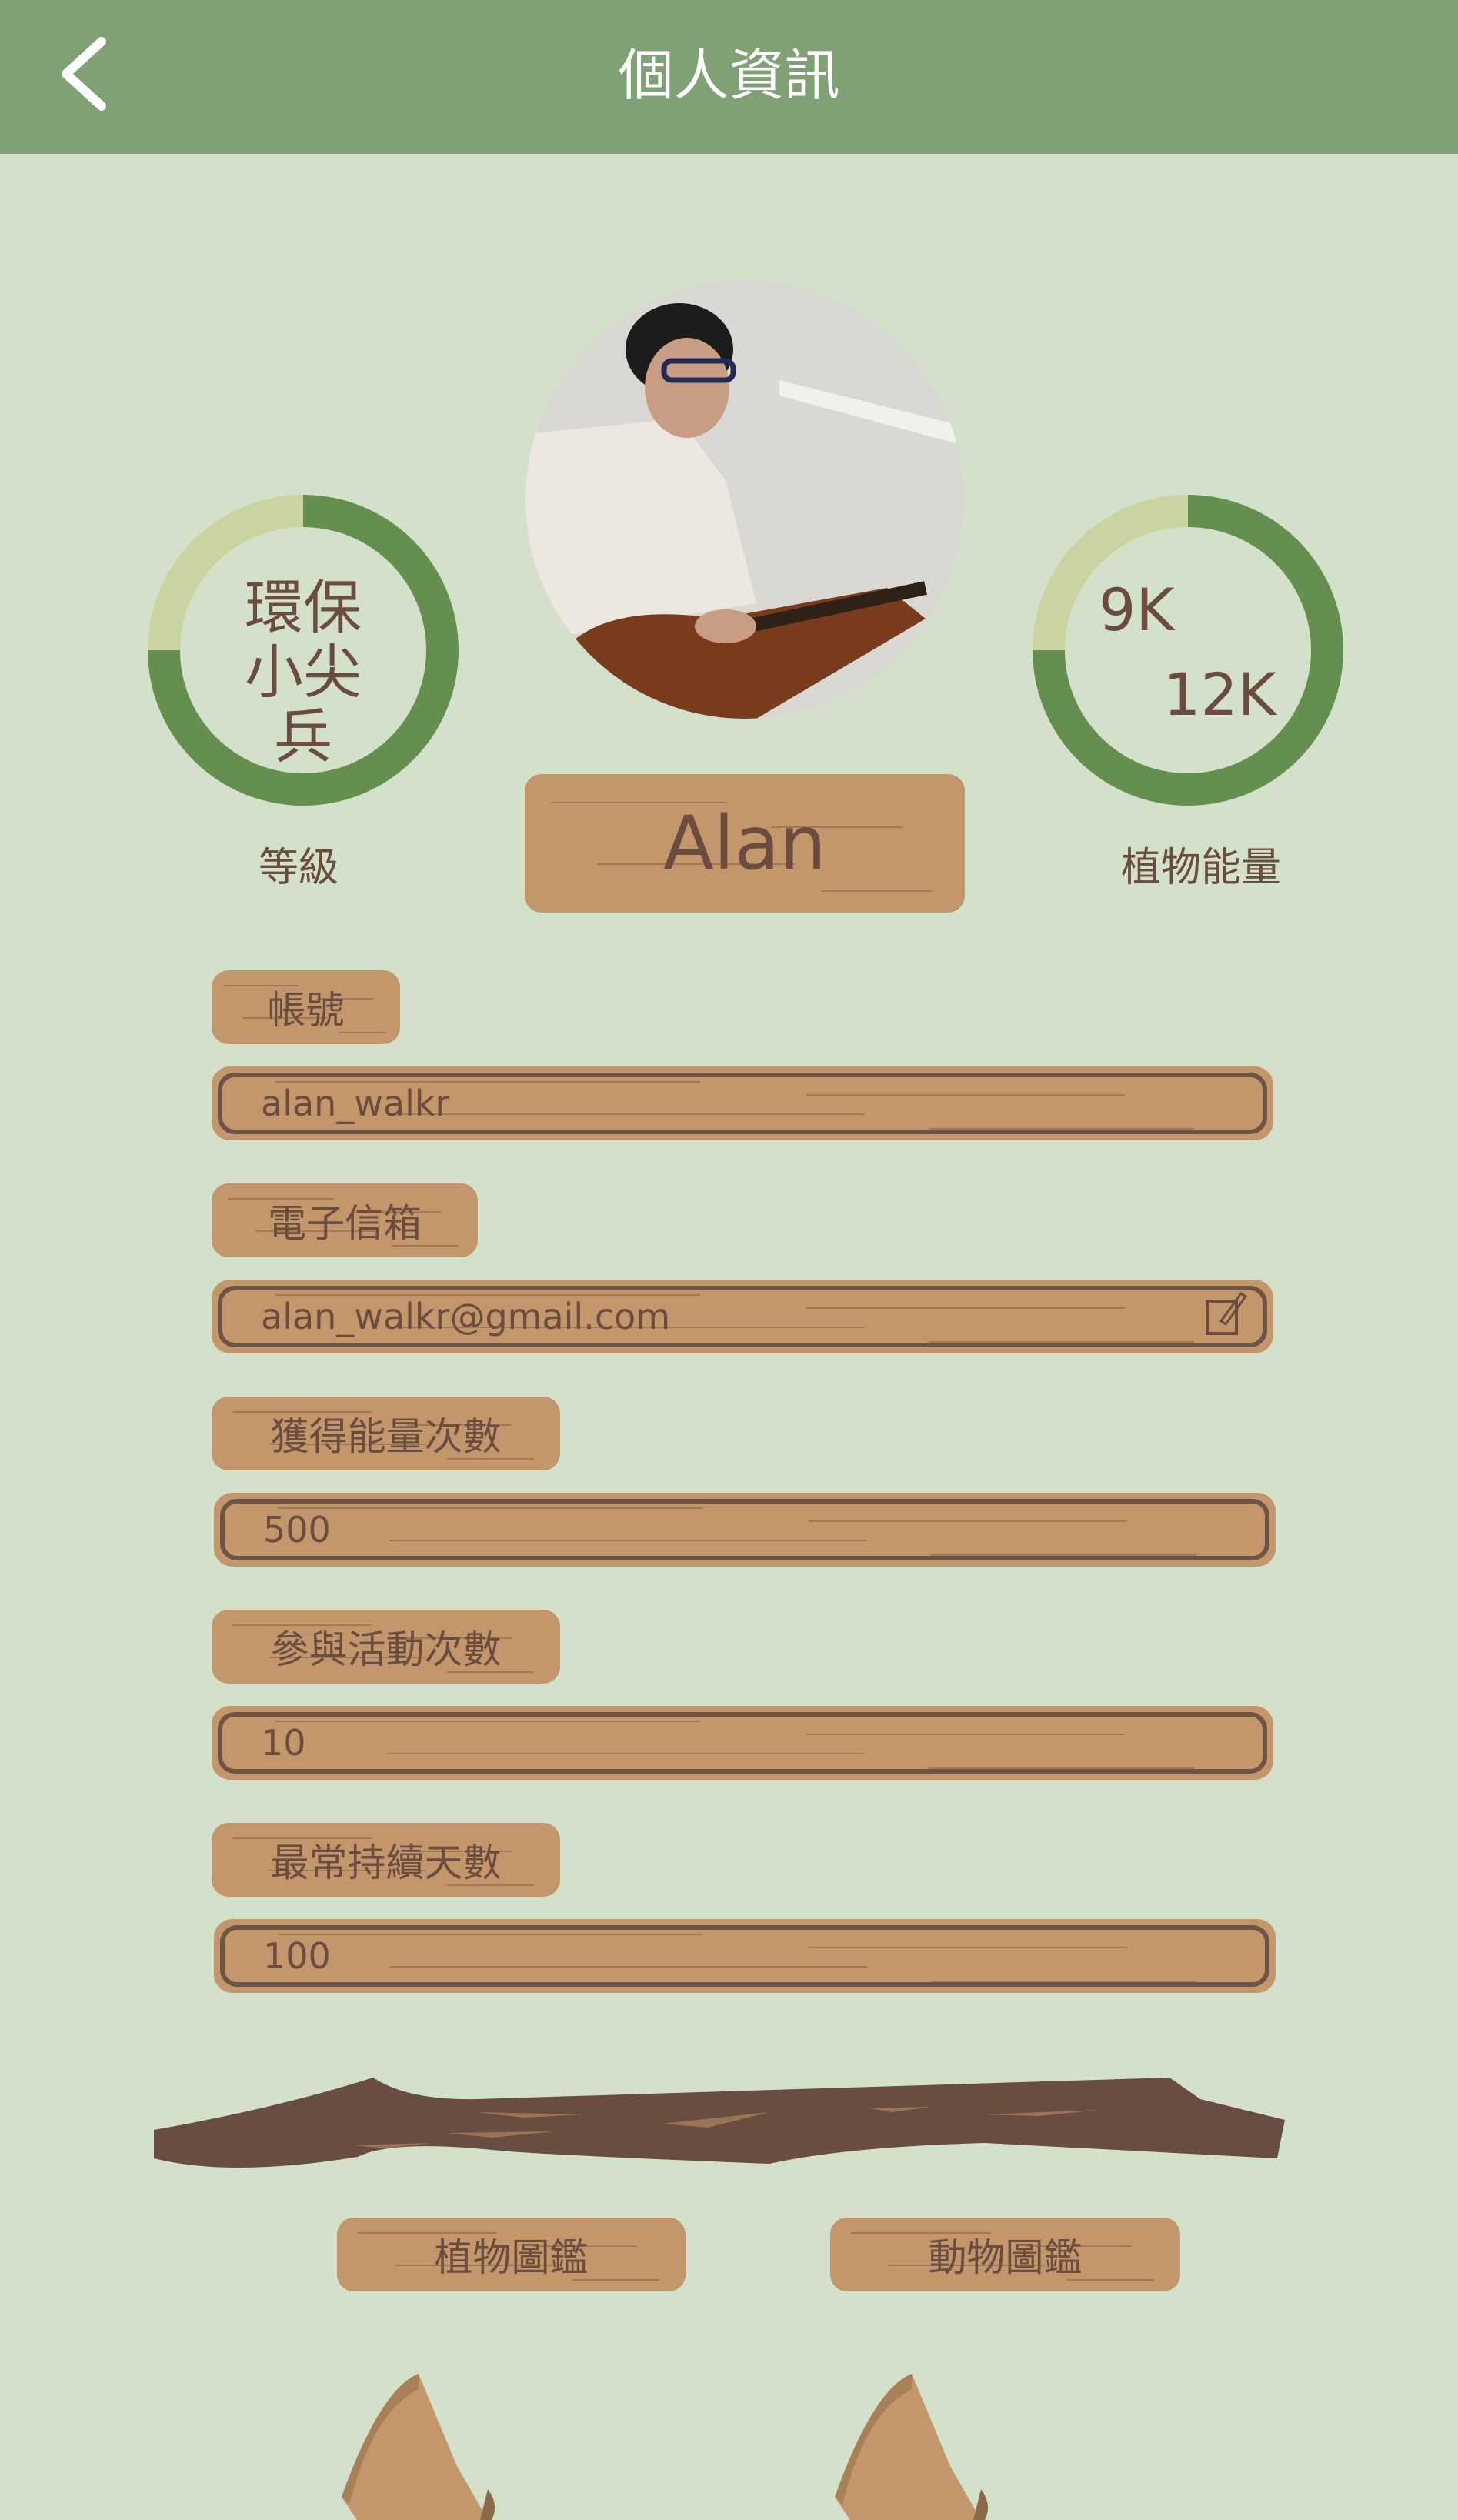 The image size is (1458, 2520). Describe the element at coordinates (1005, 2254) in the screenshot. I see `animal-guide-button: 動物圖鑑` at that location.